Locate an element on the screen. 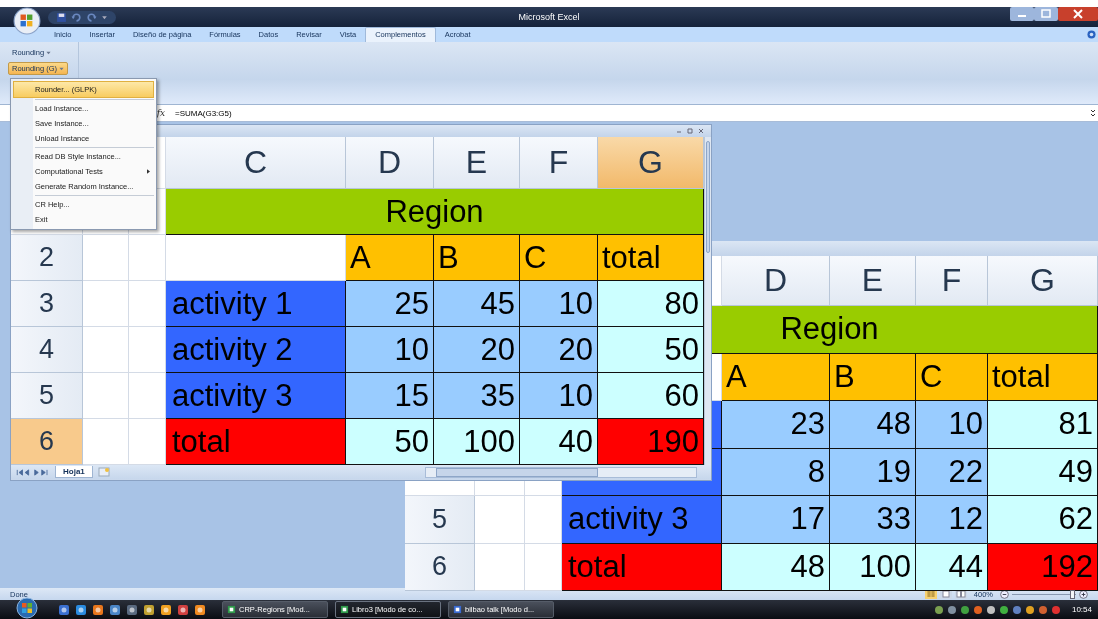 The image size is (1098, 619). formula-field: =SUMA(G3:G5) is located at coordinates (631, 113).